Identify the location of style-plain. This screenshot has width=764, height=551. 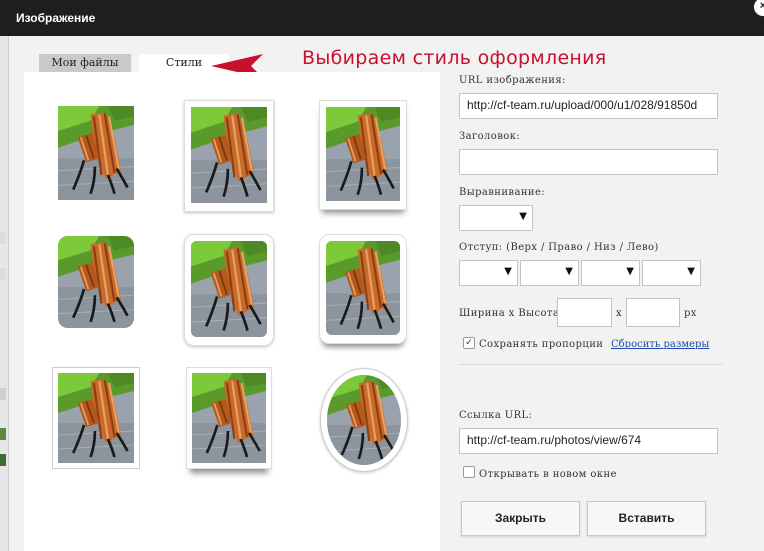
(96, 153).